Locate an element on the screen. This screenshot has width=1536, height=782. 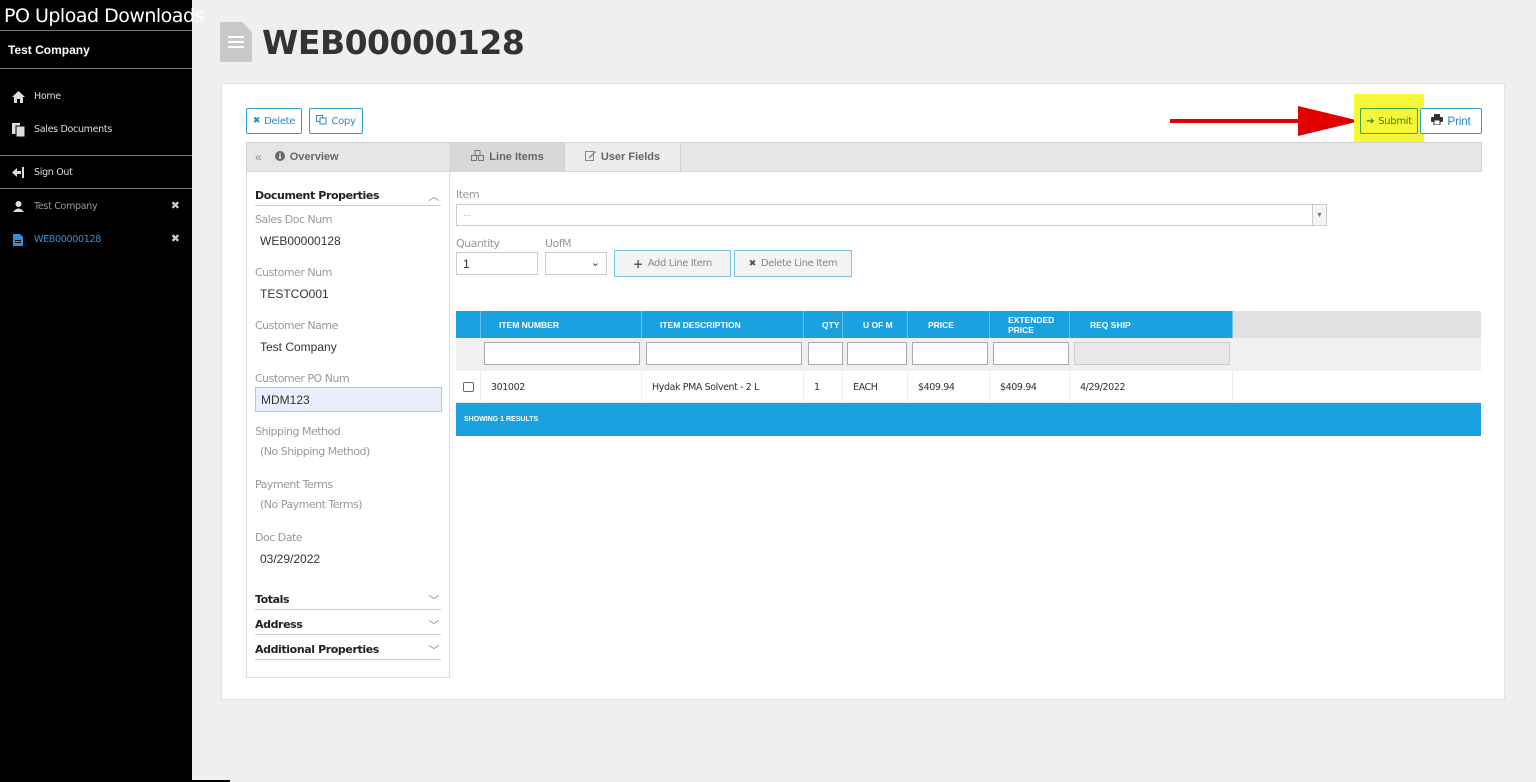
add-line-item-button: + Add Line Item is located at coordinates (672, 263).